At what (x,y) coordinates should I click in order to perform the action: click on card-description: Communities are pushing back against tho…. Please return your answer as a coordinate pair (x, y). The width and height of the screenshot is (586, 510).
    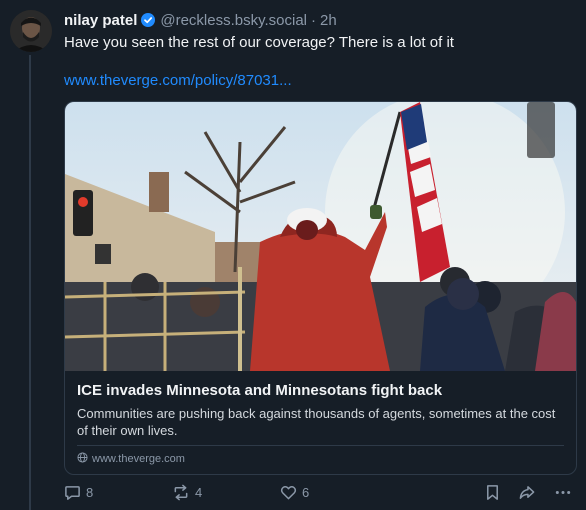
    Looking at the image, I should click on (316, 422).